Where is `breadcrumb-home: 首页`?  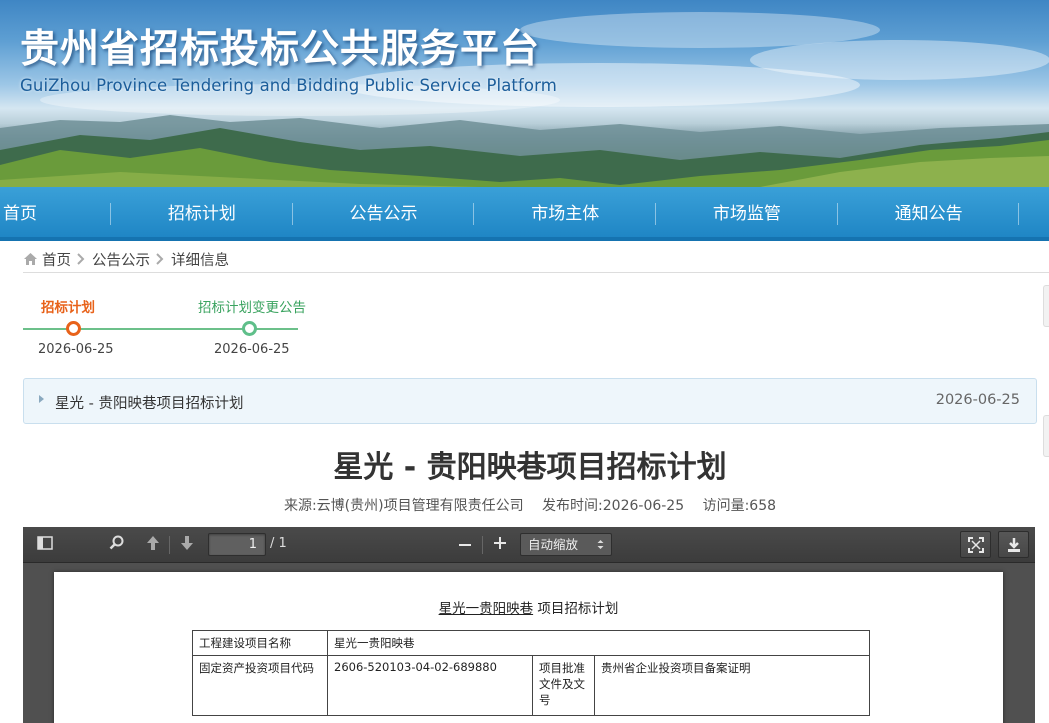 breadcrumb-home: 首页 is located at coordinates (56, 259).